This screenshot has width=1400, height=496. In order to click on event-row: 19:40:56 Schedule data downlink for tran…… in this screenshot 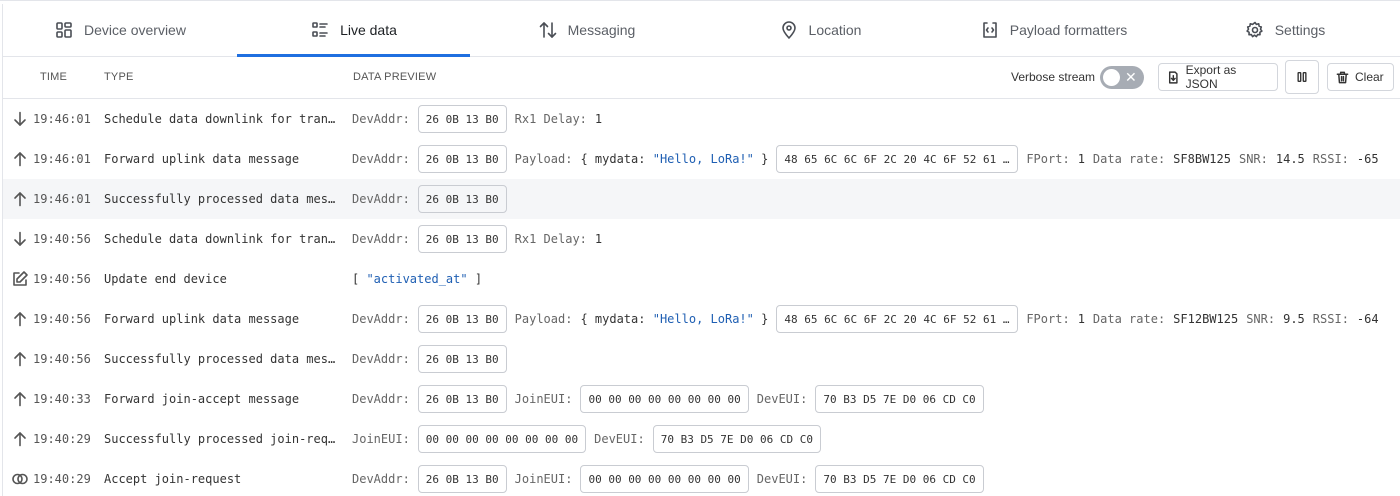, I will do `click(701, 239)`.